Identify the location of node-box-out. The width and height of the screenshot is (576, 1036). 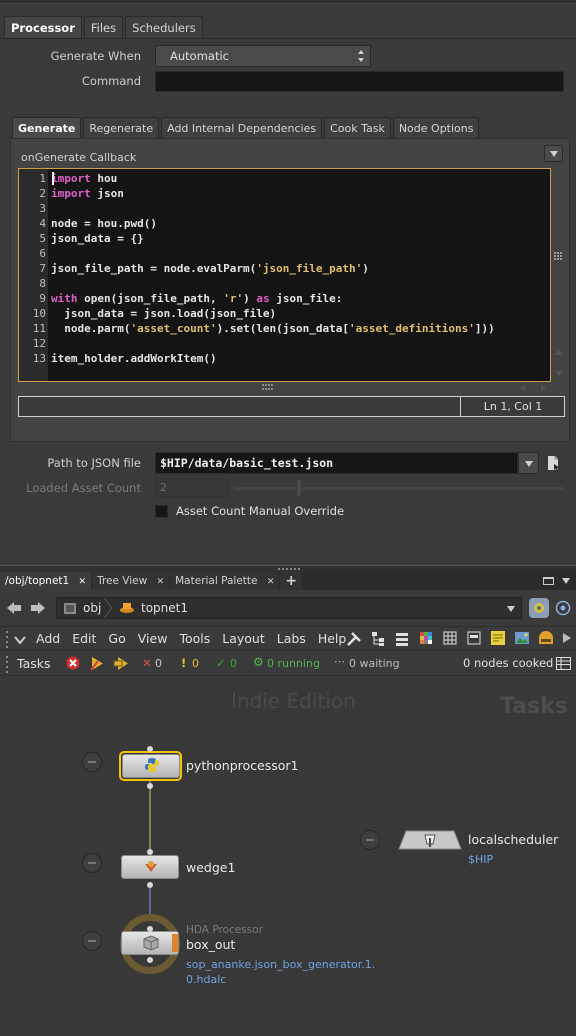
(150, 943).